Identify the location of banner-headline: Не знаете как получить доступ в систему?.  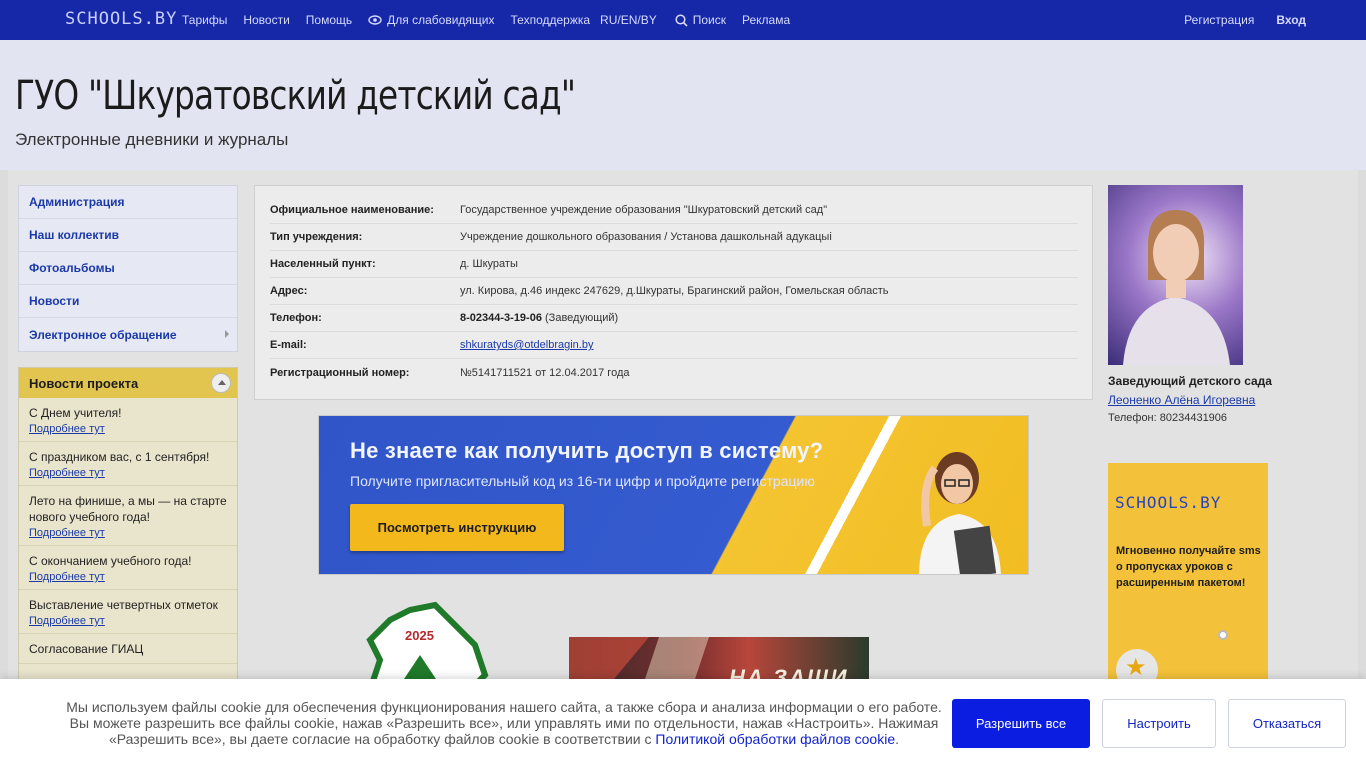
(587, 450).